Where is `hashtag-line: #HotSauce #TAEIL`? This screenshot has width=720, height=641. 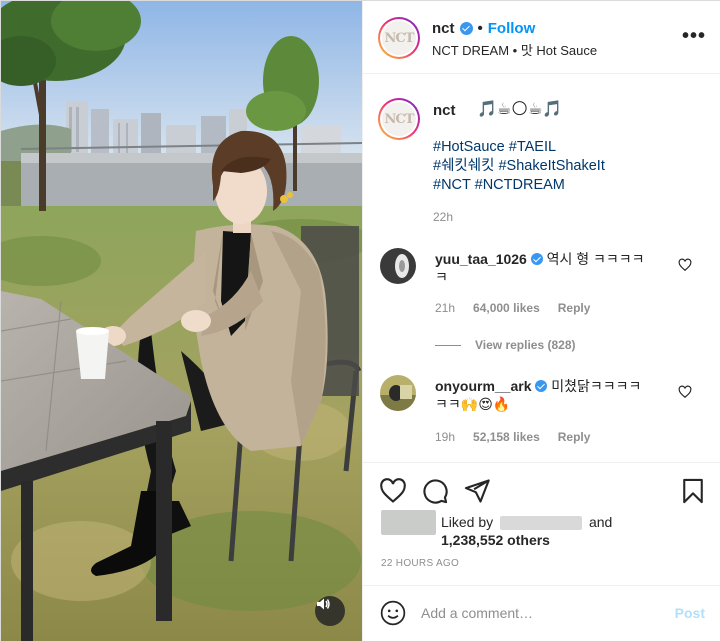
hashtag-line: #HotSauce #TAEIL is located at coordinates (519, 147).